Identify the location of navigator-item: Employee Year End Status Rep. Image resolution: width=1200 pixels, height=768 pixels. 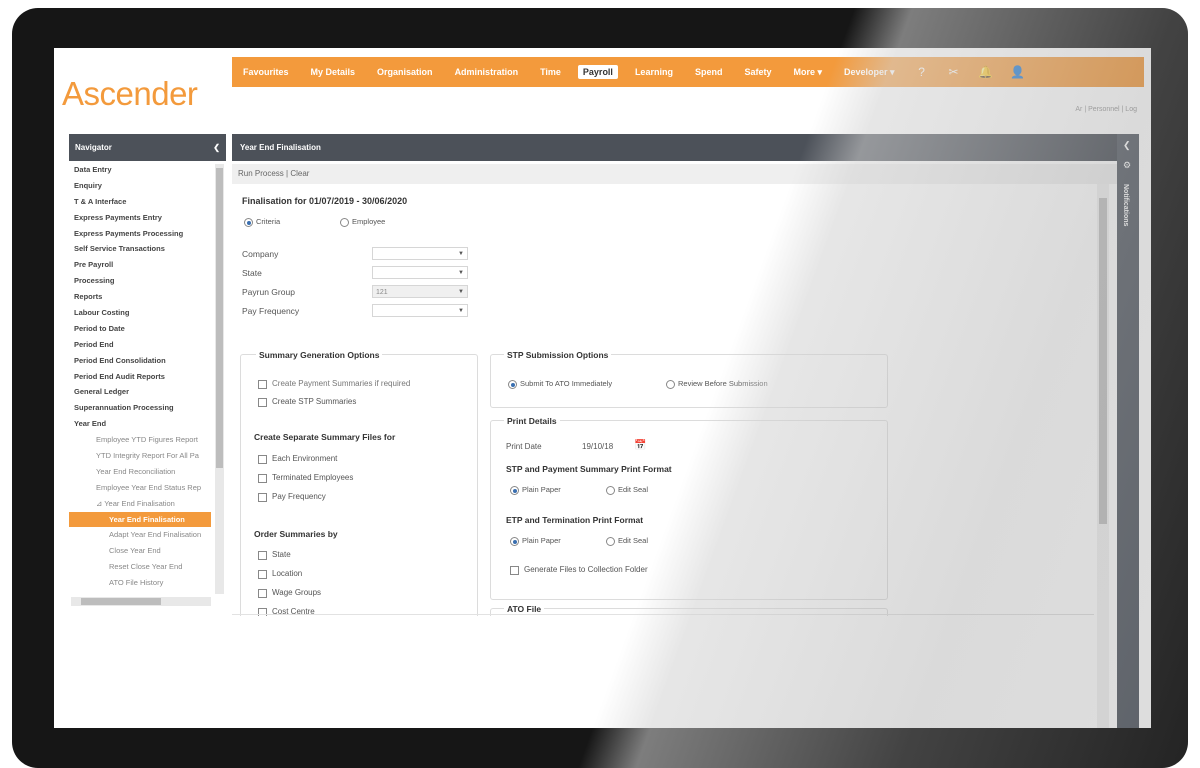
(140, 488).